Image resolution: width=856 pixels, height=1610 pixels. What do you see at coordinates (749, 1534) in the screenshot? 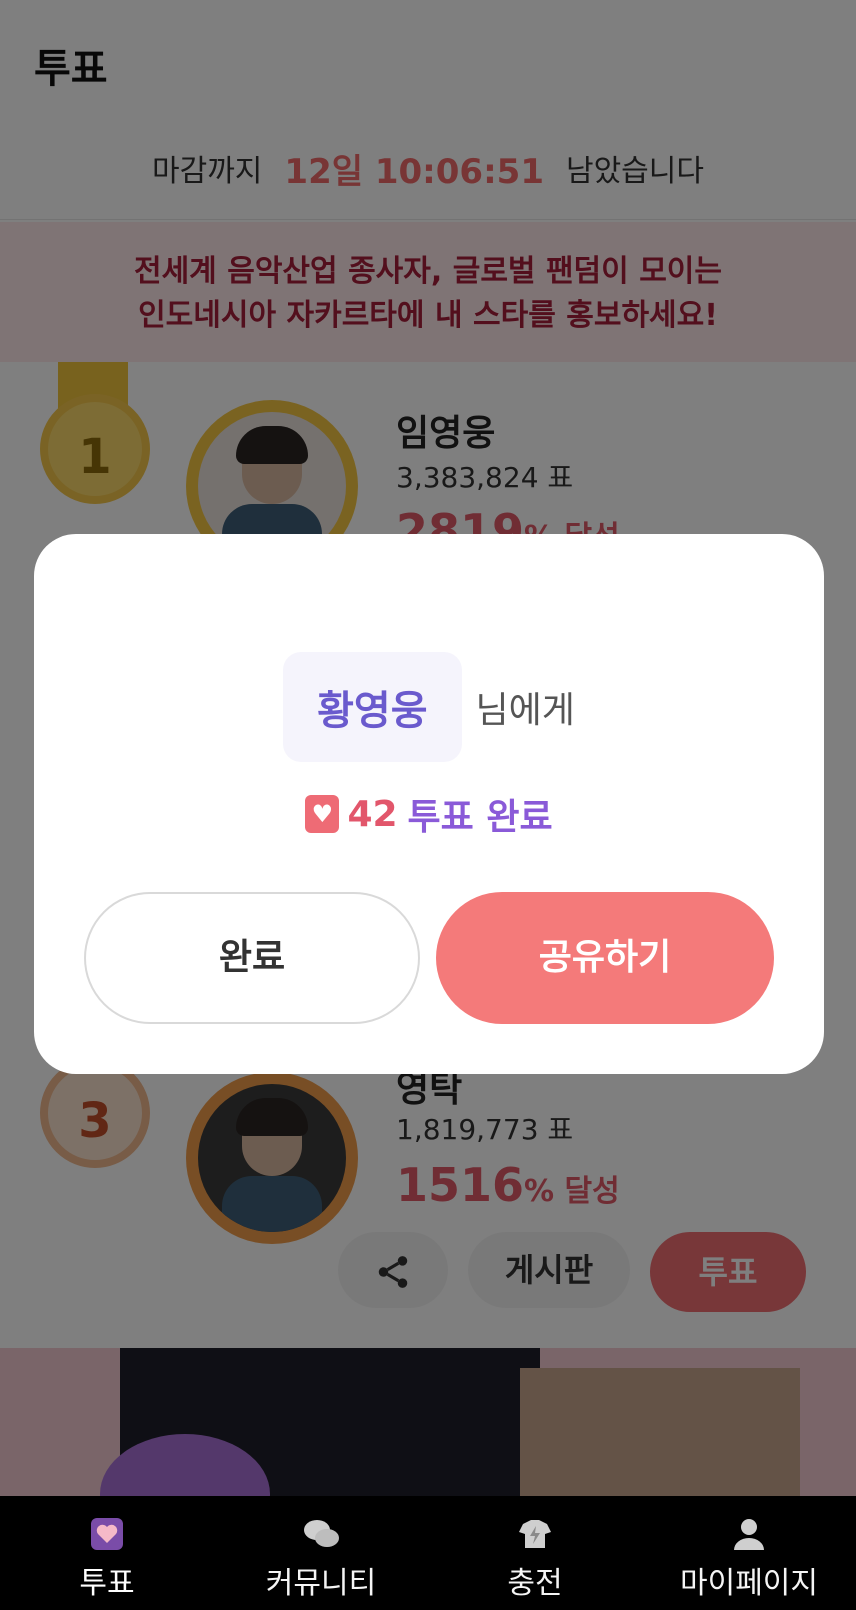
I see `person-icon` at bounding box center [749, 1534].